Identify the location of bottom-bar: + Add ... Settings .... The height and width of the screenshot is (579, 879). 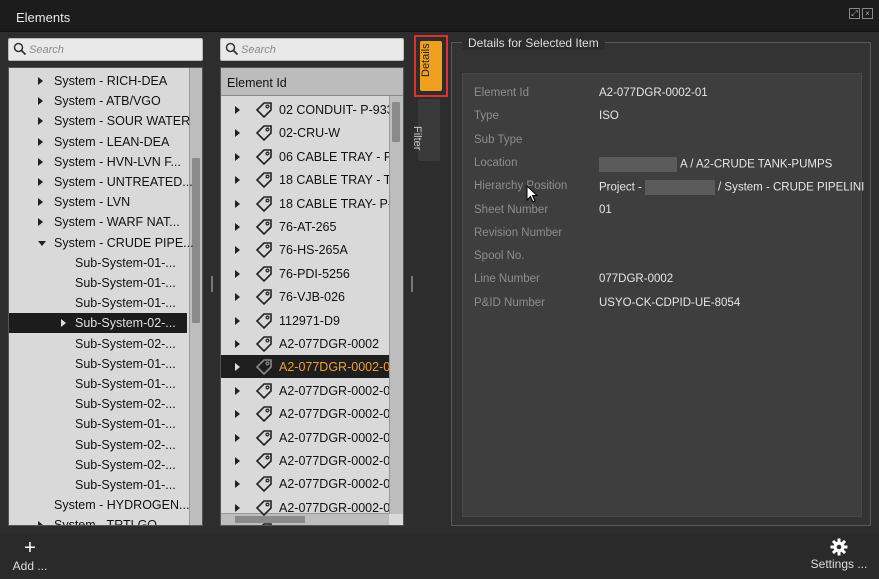
(439, 556).